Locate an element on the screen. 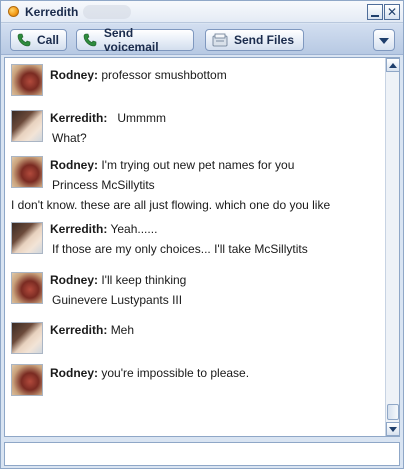 The width and height of the screenshot is (404, 469). status-icon is located at coordinates (13, 11).